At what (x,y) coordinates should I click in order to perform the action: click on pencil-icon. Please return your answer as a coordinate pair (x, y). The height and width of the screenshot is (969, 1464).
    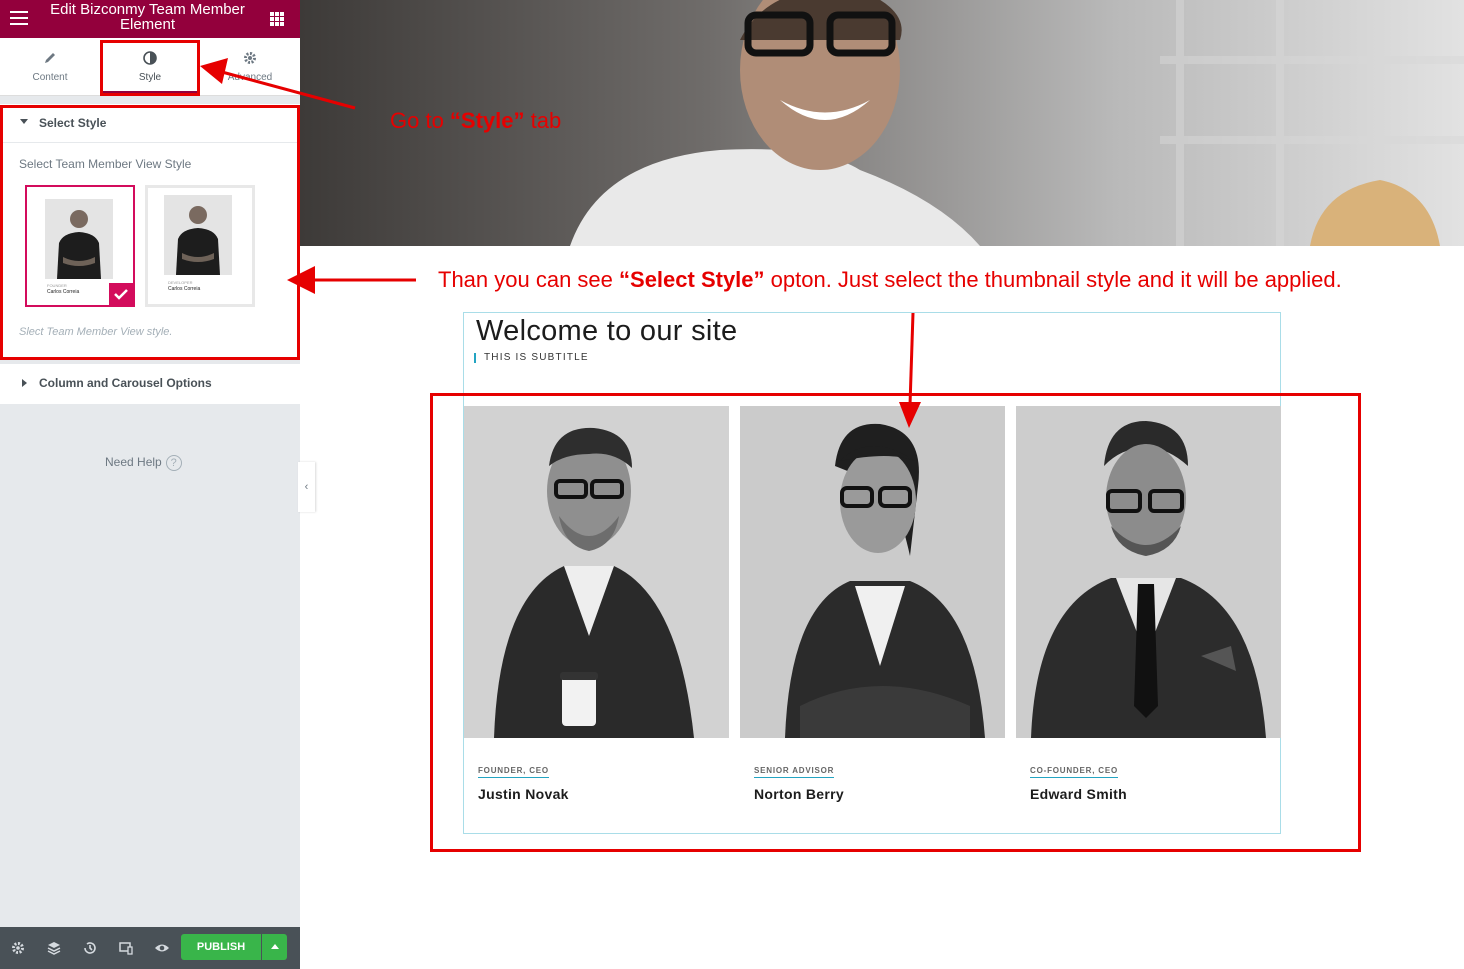
    Looking at the image, I should click on (50, 58).